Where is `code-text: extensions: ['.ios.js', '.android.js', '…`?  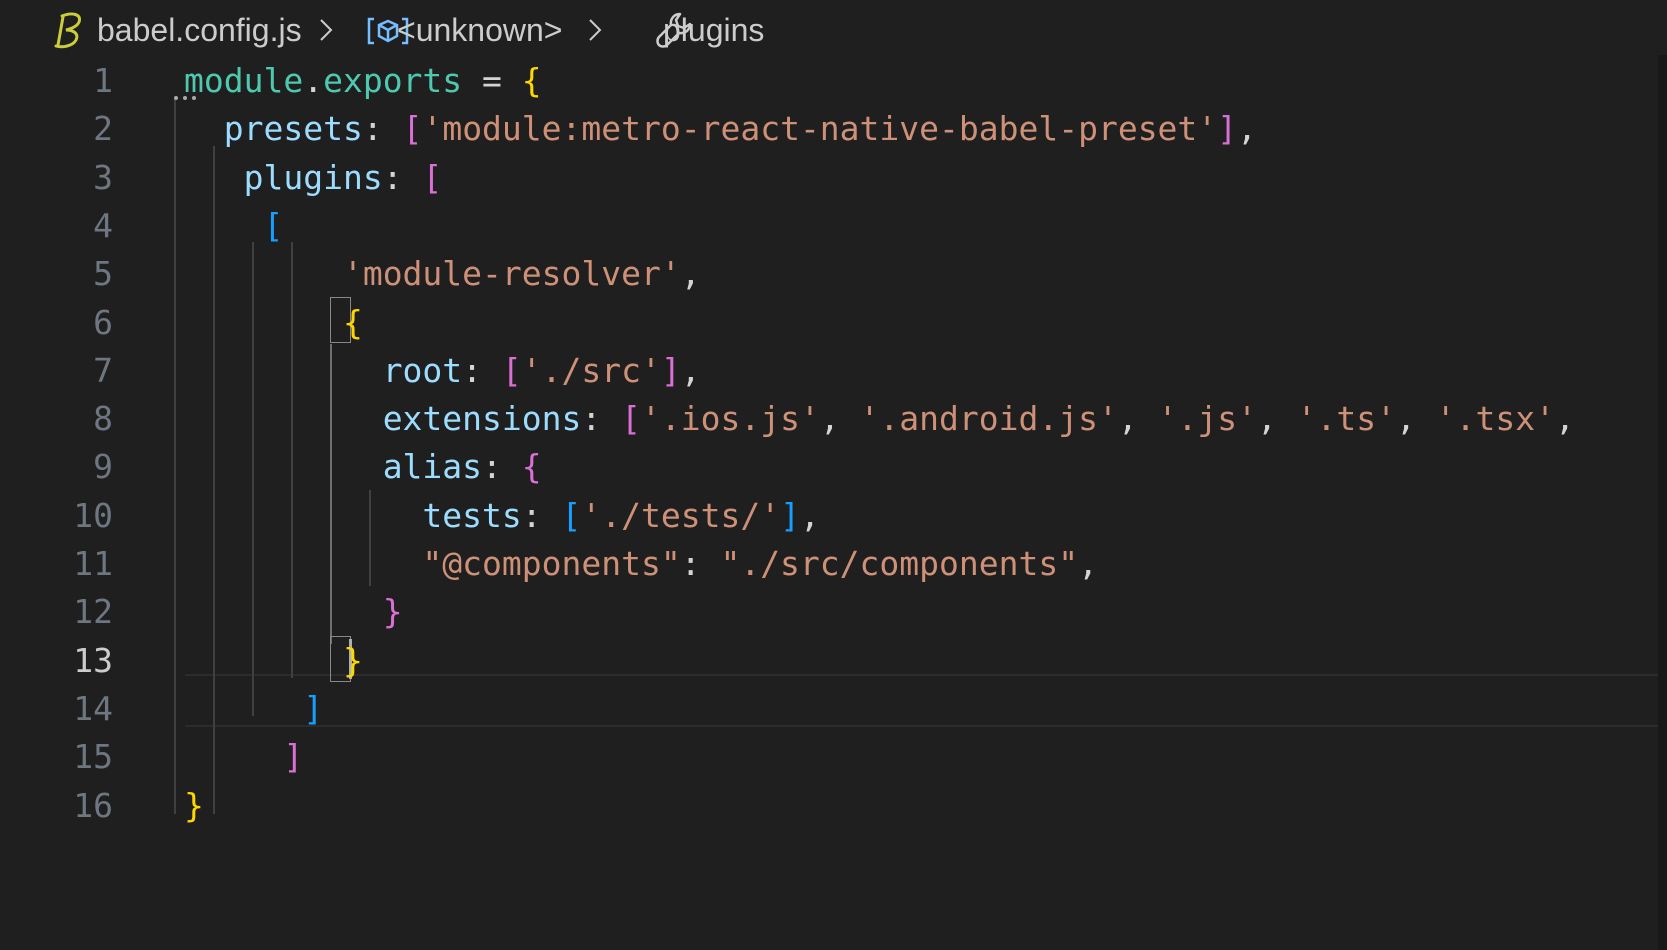 code-text: extensions: ['.ios.js', '.android.js', '… is located at coordinates (879, 418).